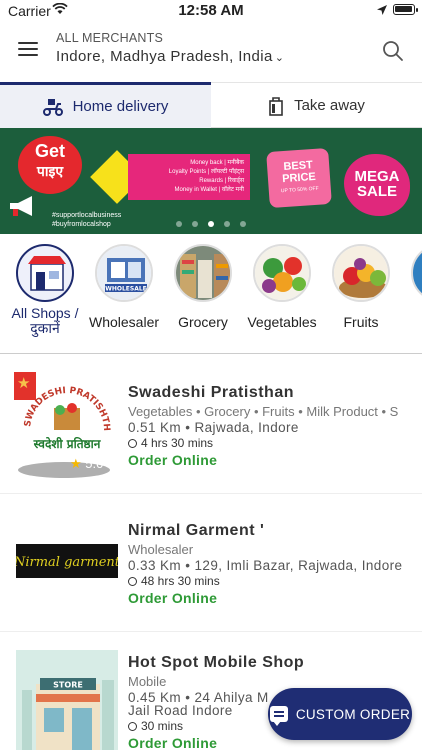  I want to click on category-partial-thumbnail, so click(416, 273).